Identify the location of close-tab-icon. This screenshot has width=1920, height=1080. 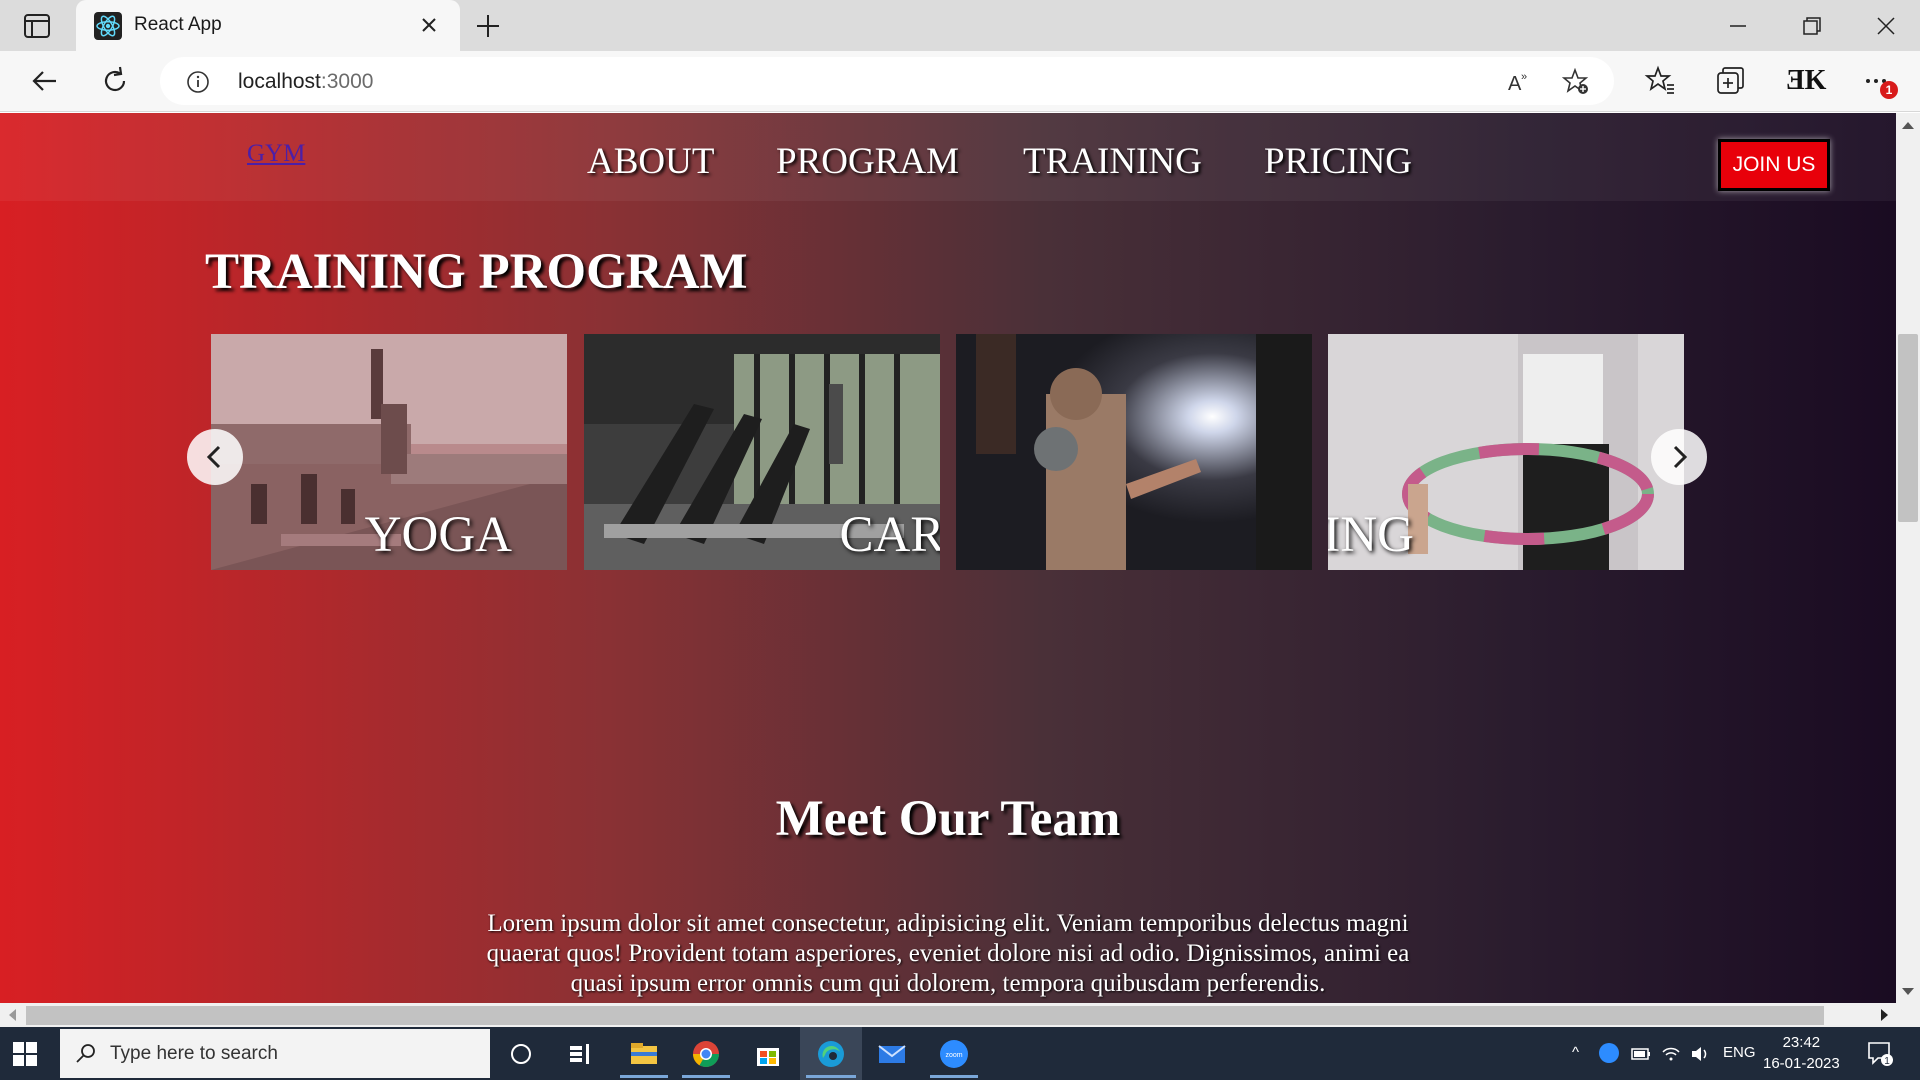
(429, 25).